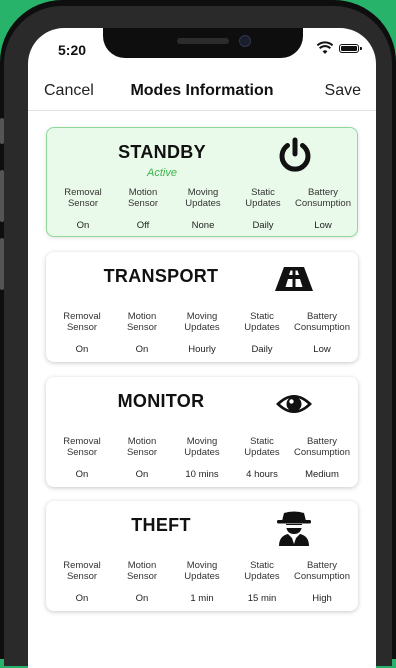 This screenshot has width=396, height=668. Describe the element at coordinates (294, 528) in the screenshot. I see `thief-icon` at that location.